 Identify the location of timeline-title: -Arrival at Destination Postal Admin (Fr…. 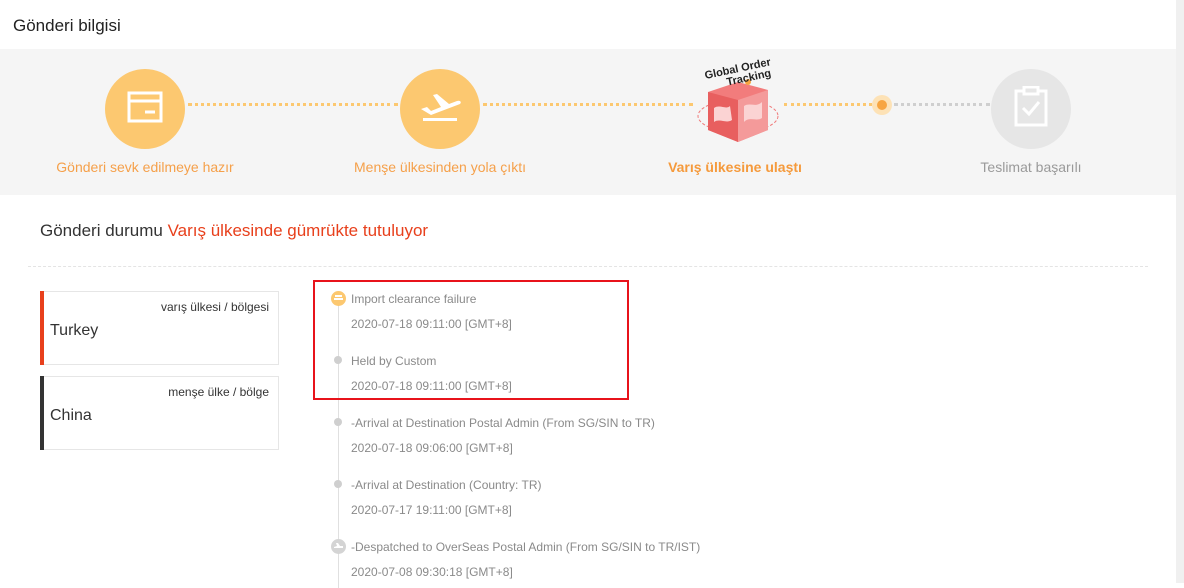
(503, 423).